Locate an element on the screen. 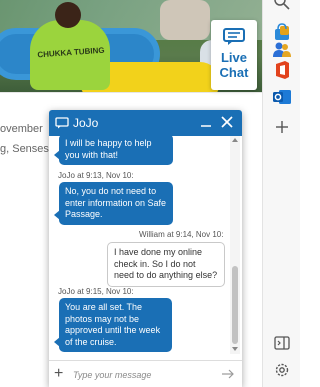  chat-icon is located at coordinates (234, 36).